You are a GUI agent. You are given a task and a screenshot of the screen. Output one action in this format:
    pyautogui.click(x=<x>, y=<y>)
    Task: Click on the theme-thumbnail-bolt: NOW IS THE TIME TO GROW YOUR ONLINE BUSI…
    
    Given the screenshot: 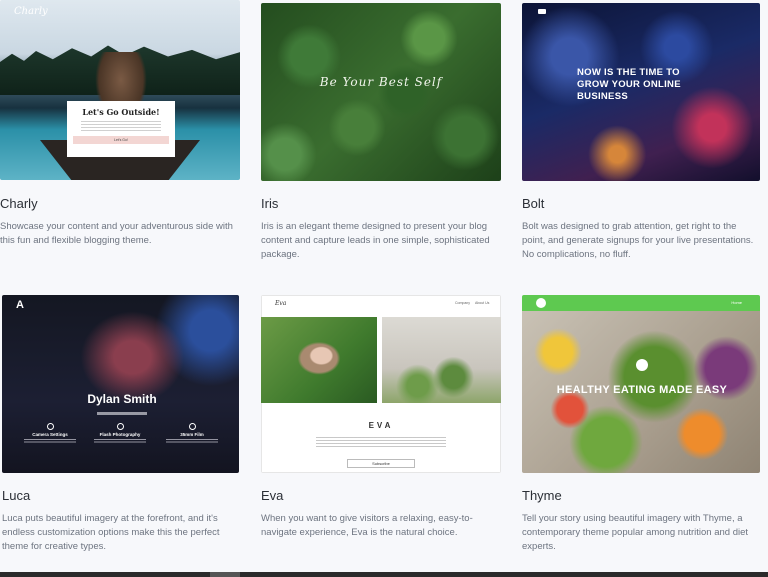 What is the action you would take?
    pyautogui.click(x=641, y=92)
    